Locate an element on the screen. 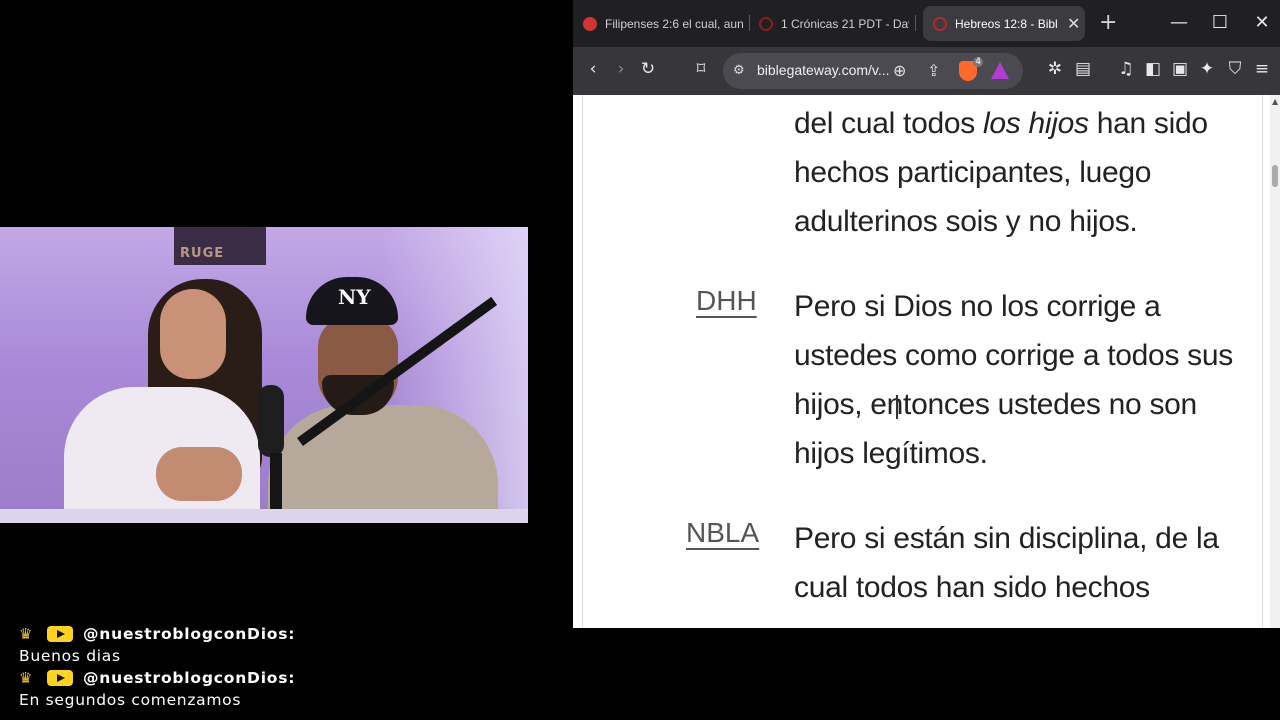 This screenshot has width=1280, height=720. forward-icon: › is located at coordinates (621, 69).